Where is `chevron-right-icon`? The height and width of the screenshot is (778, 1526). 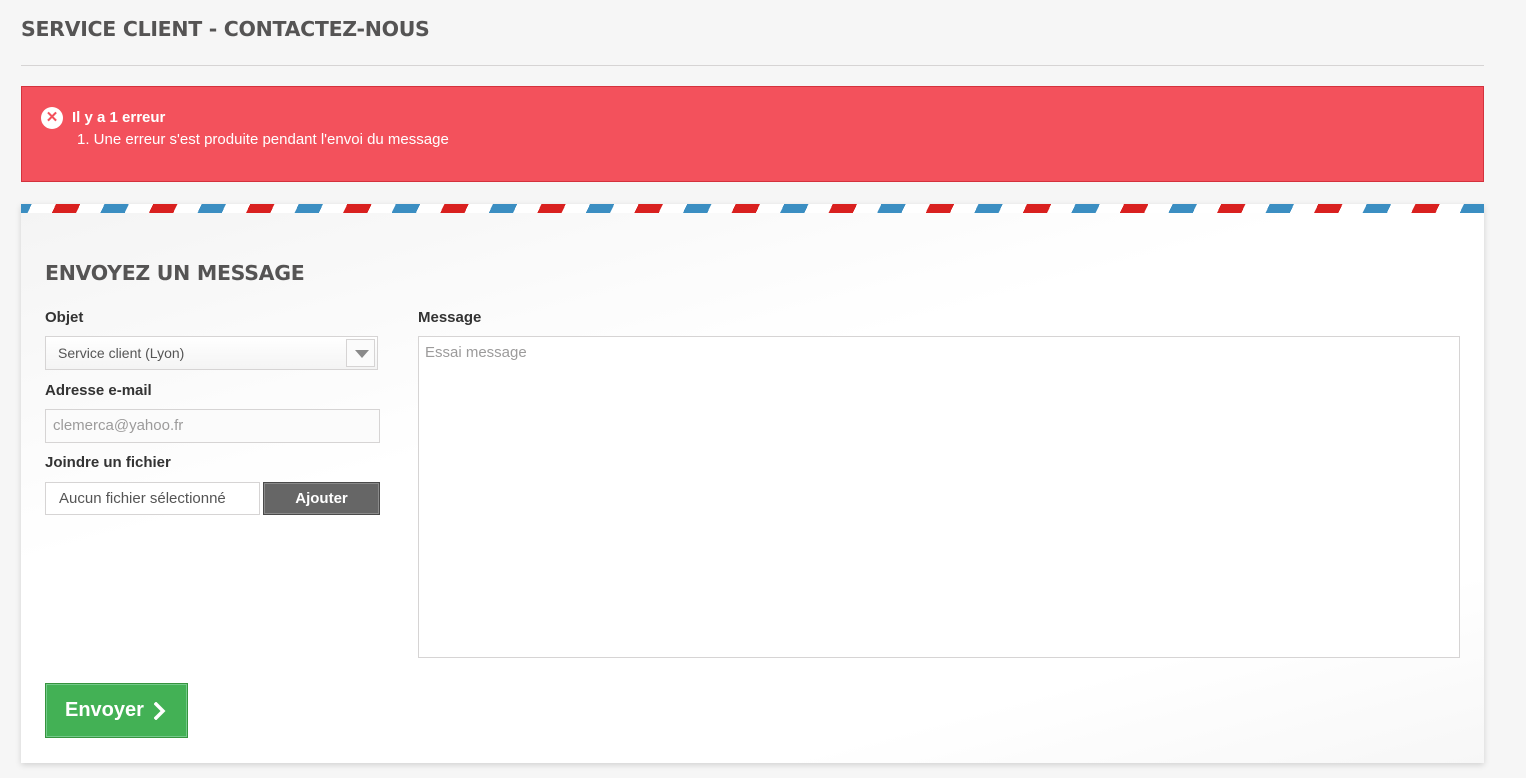
chevron-right-icon is located at coordinates (159, 710).